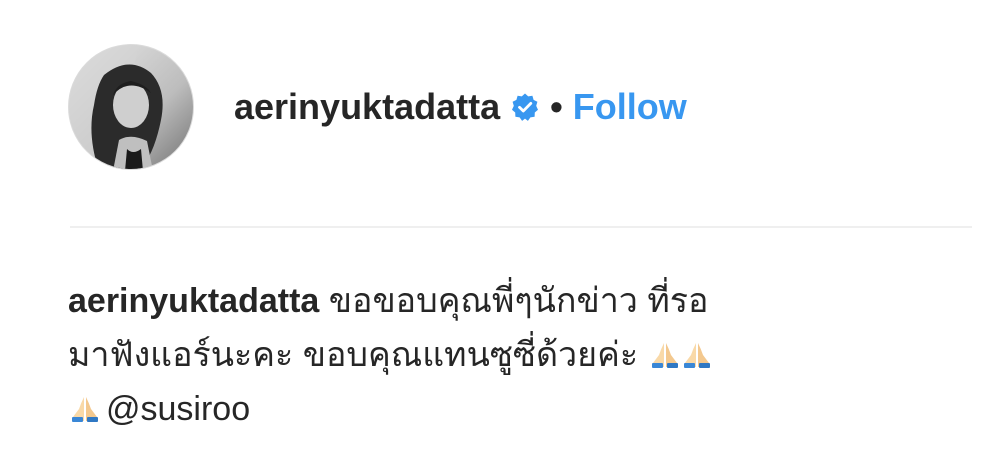 The image size is (1000, 450). What do you see at coordinates (367, 107) in the screenshot?
I see `username-link: aerinyuktadatta` at bounding box center [367, 107].